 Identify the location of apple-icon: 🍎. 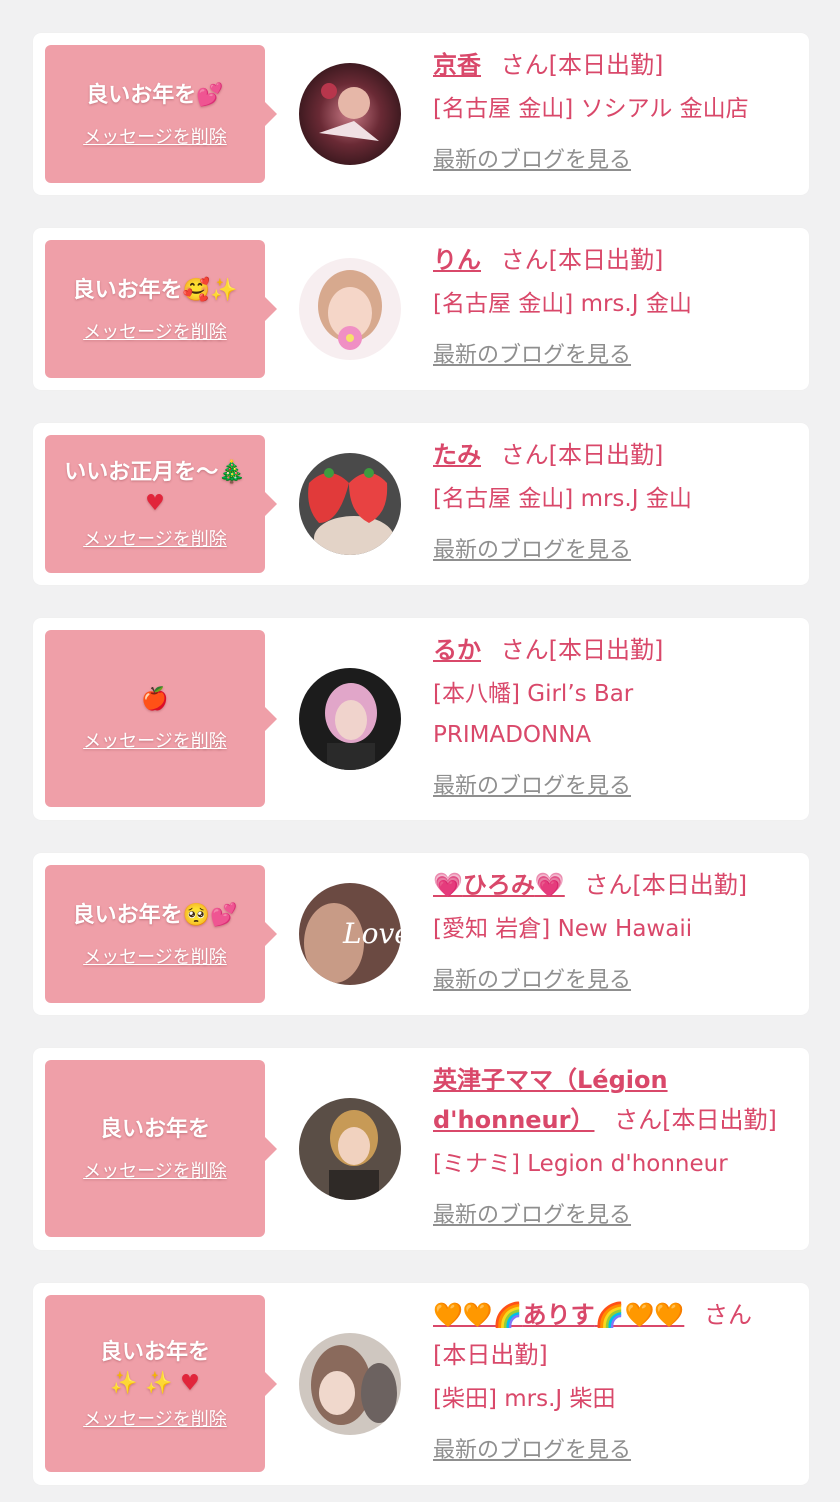
(155, 699).